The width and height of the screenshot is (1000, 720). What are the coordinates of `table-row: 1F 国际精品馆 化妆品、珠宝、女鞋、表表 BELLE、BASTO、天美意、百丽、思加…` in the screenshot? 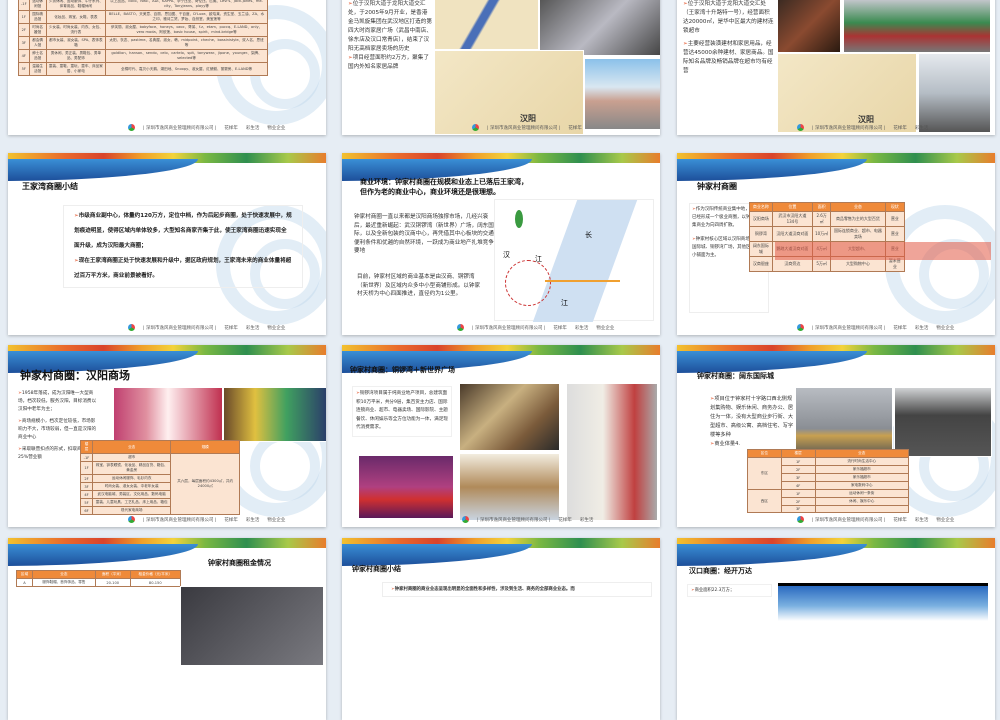 It's located at (143, 17).